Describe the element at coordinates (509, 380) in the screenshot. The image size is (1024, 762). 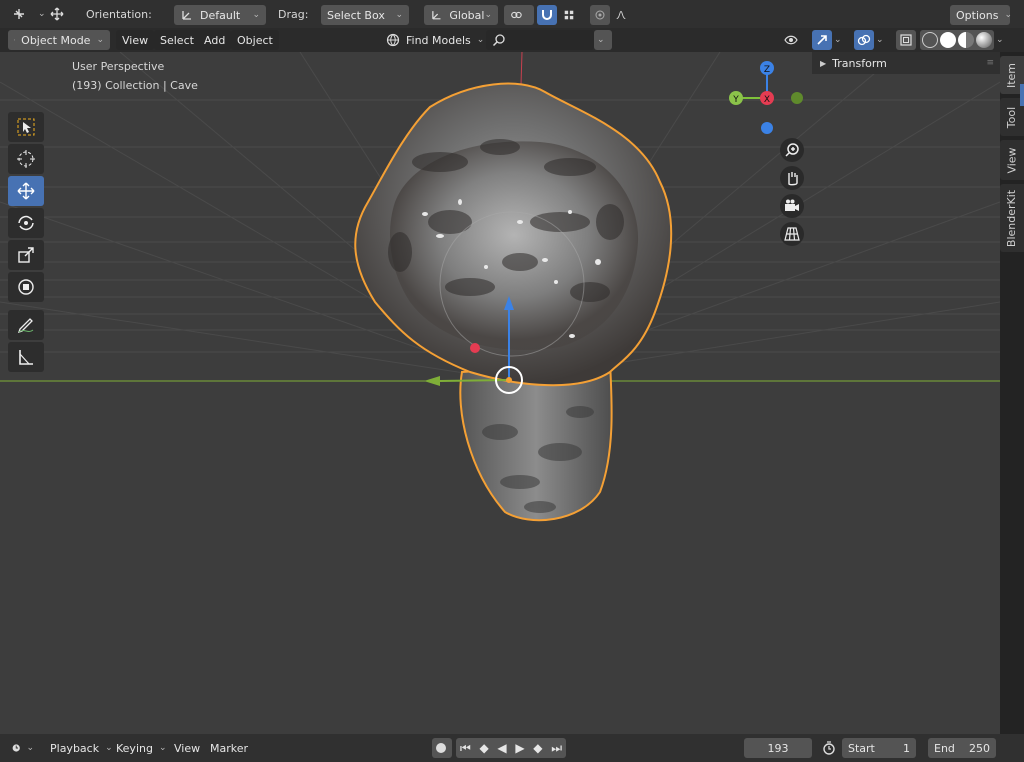
I see `object-origin` at that location.